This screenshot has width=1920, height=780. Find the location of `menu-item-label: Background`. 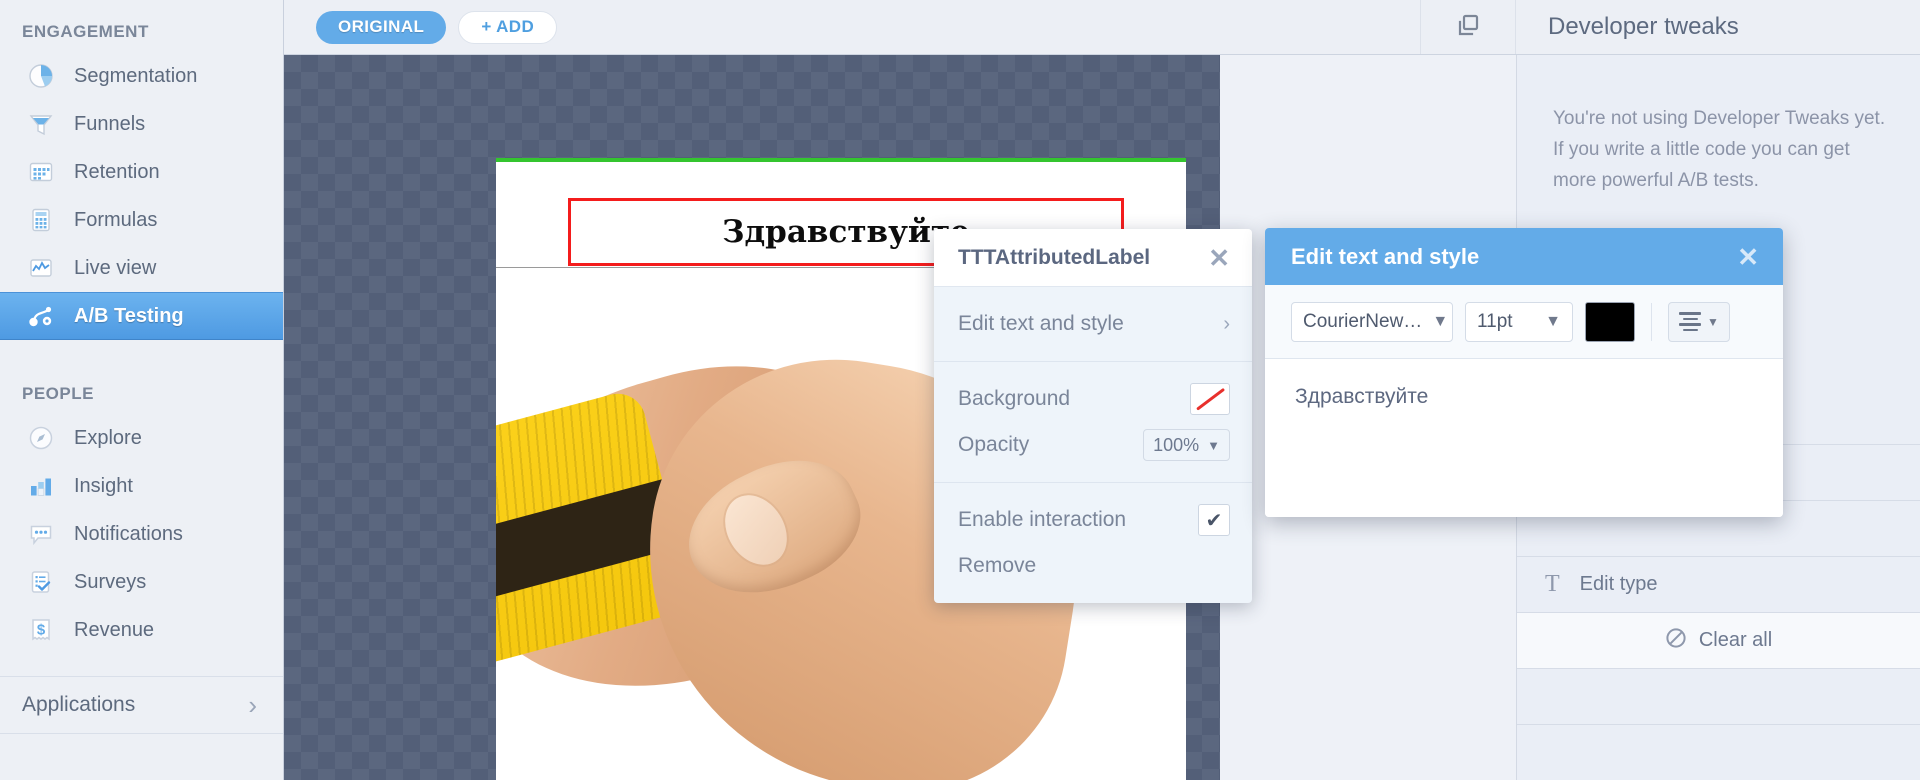

menu-item-label: Background is located at coordinates (1014, 398).